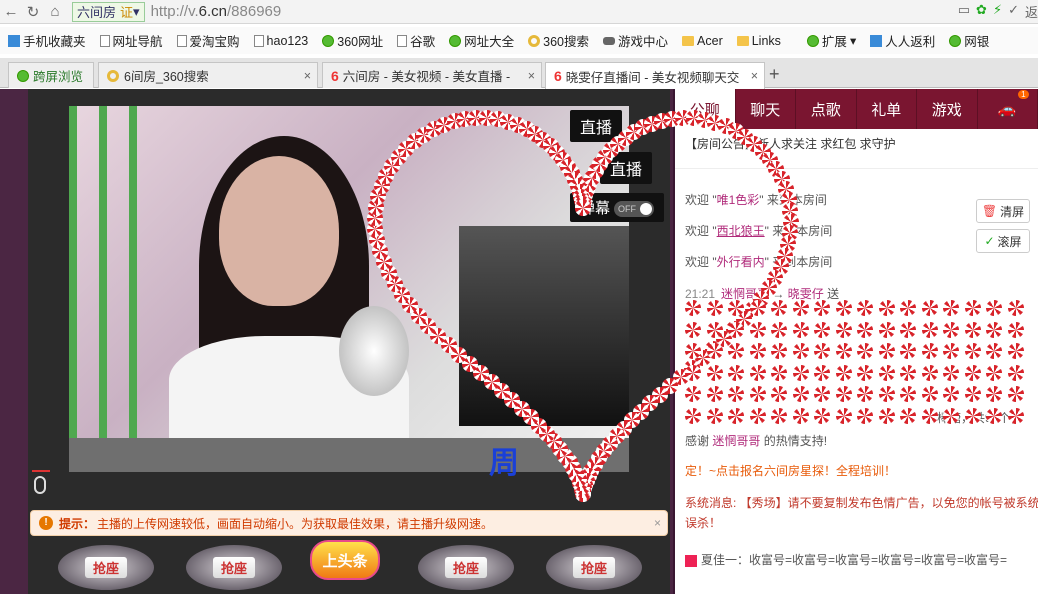  I want to click on url-domain: 6.cn, so click(212, 11).